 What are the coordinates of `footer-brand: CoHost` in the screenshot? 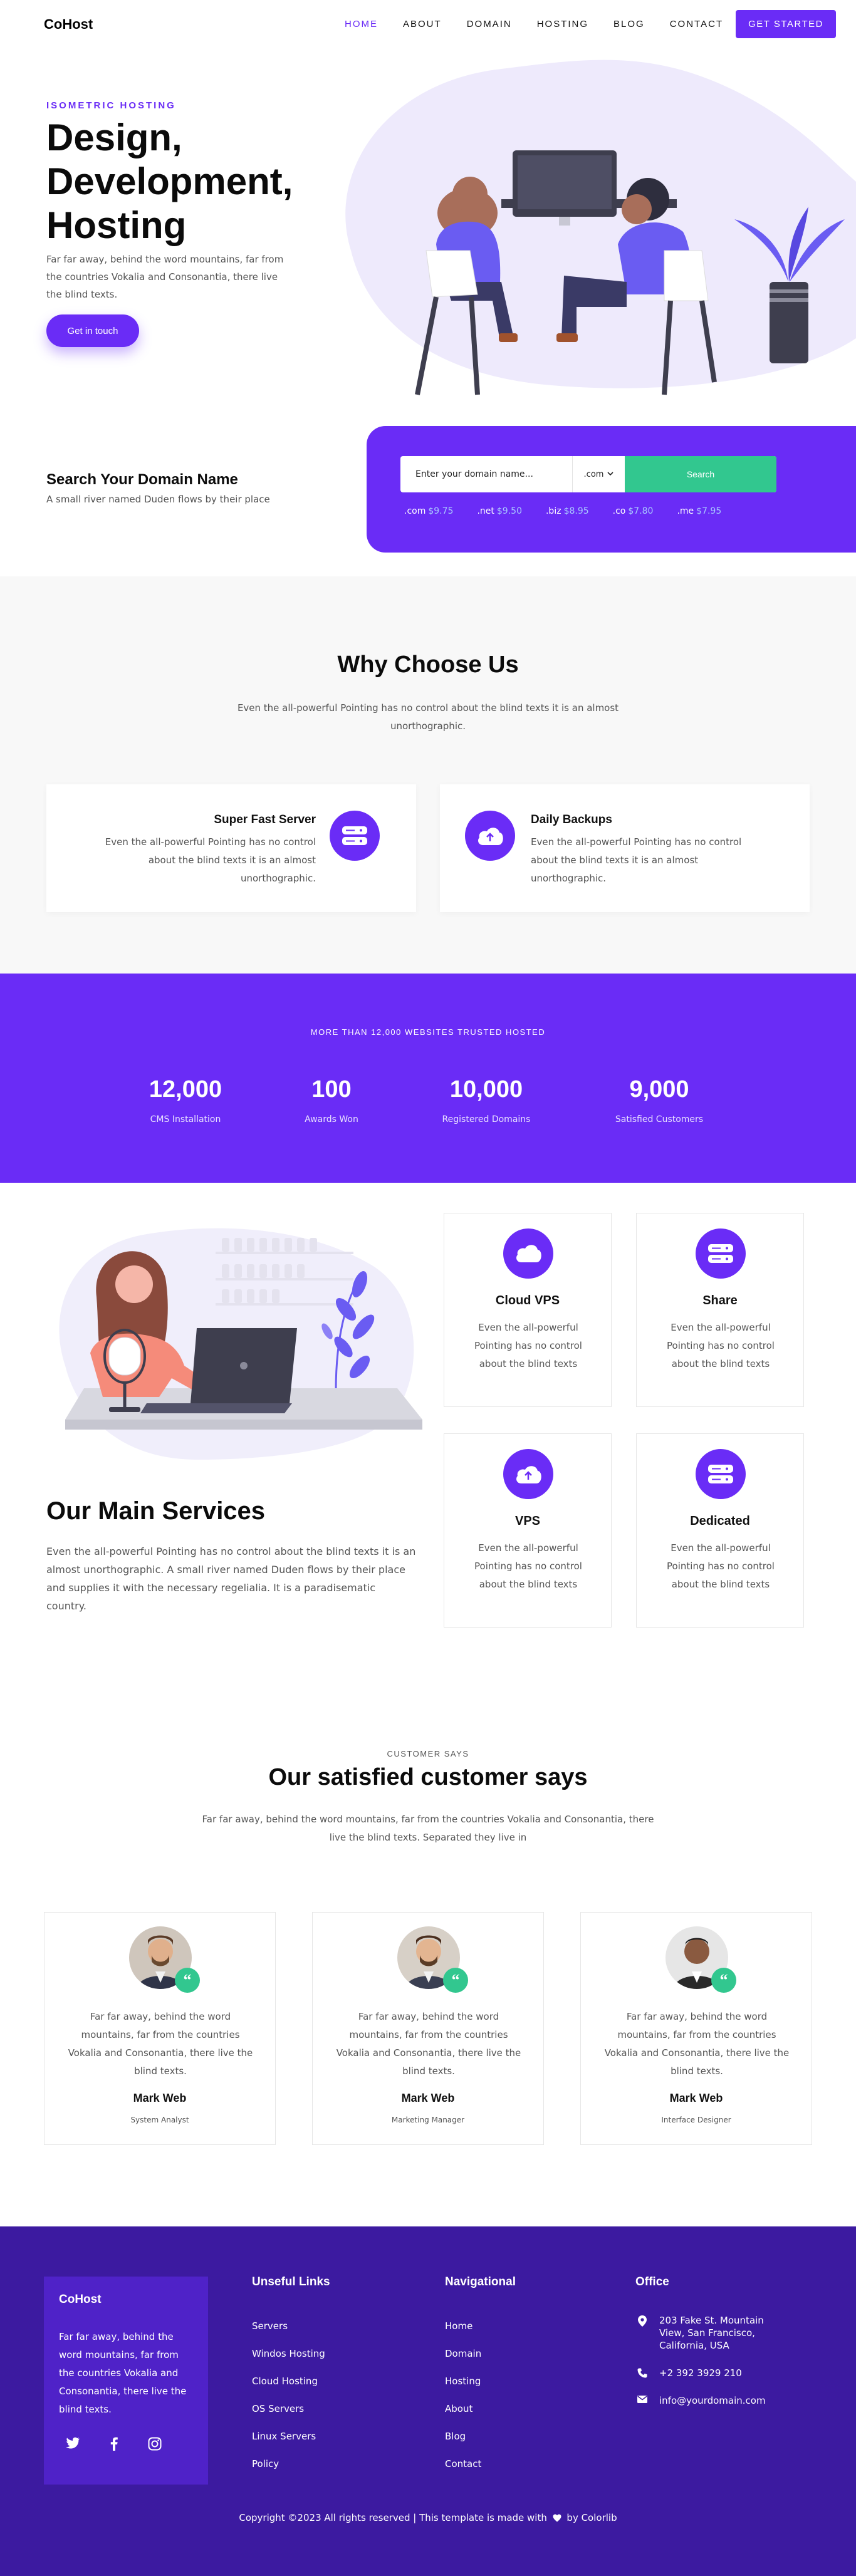 It's located at (80, 2299).